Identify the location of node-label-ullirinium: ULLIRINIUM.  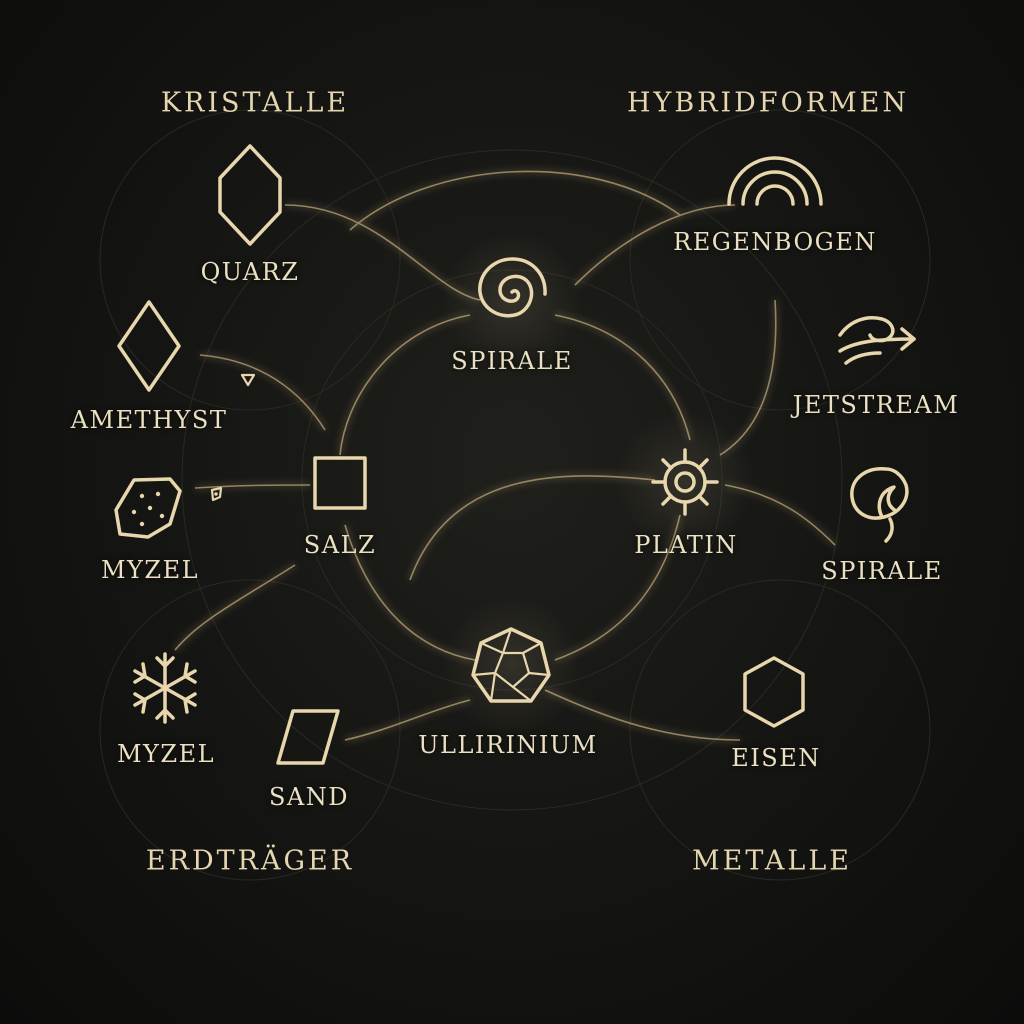
(508, 745).